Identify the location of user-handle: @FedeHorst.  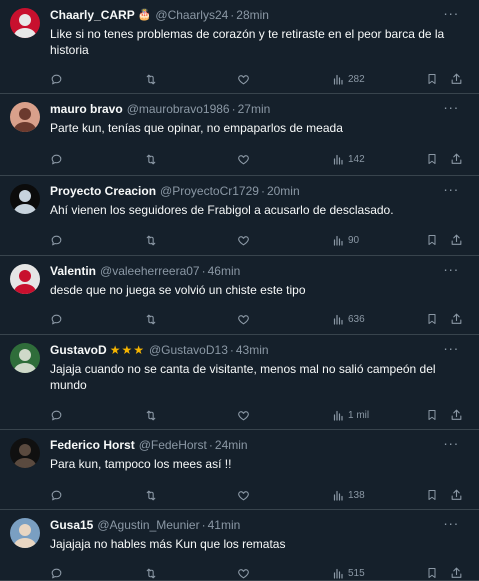
(173, 445).